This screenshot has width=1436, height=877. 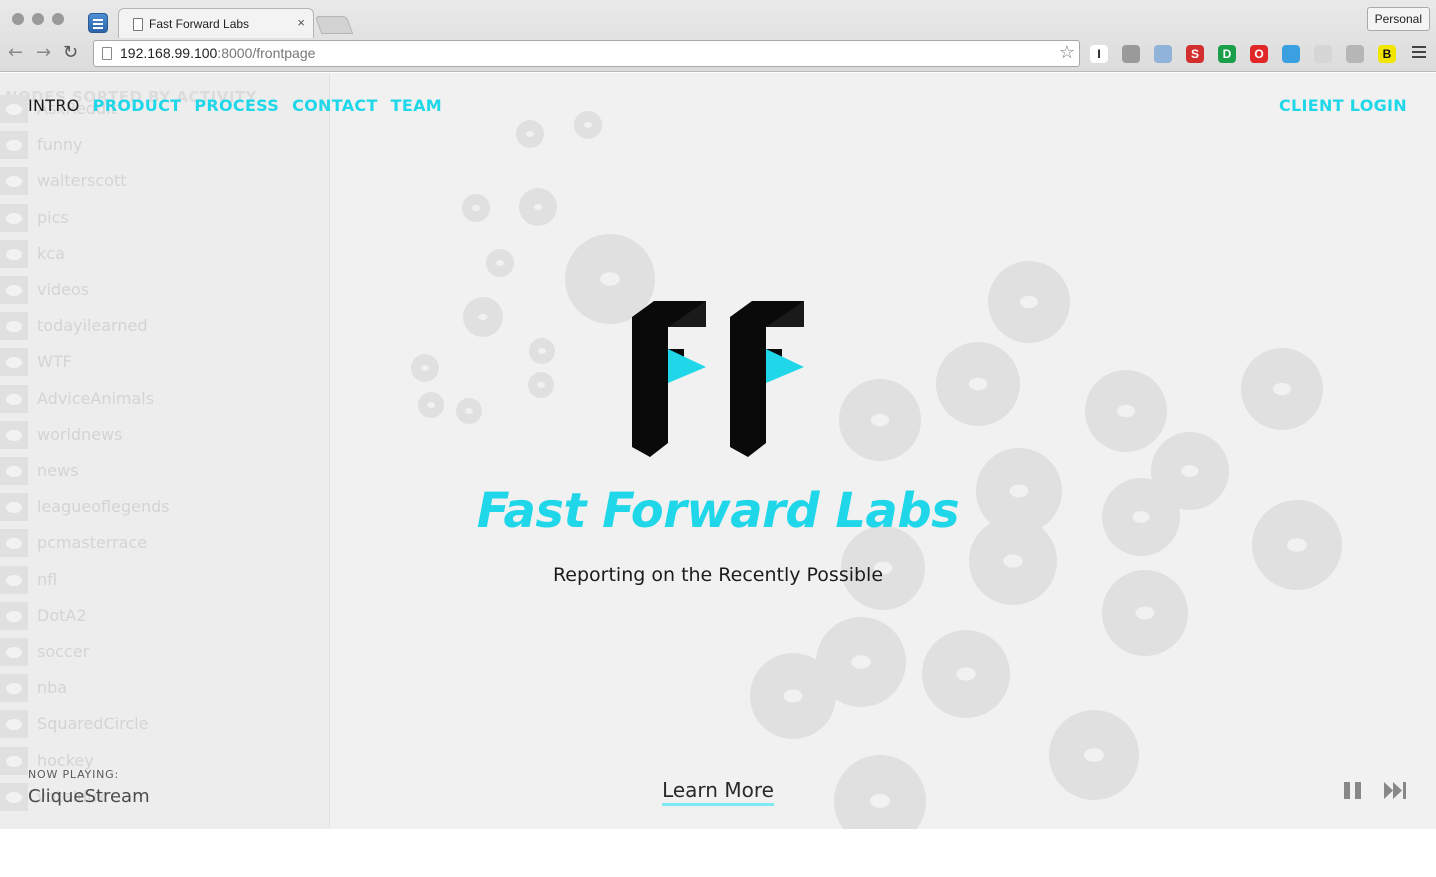 I want to click on url-text: 192.168.99.100:8000/frontpage, so click(x=217, y=53).